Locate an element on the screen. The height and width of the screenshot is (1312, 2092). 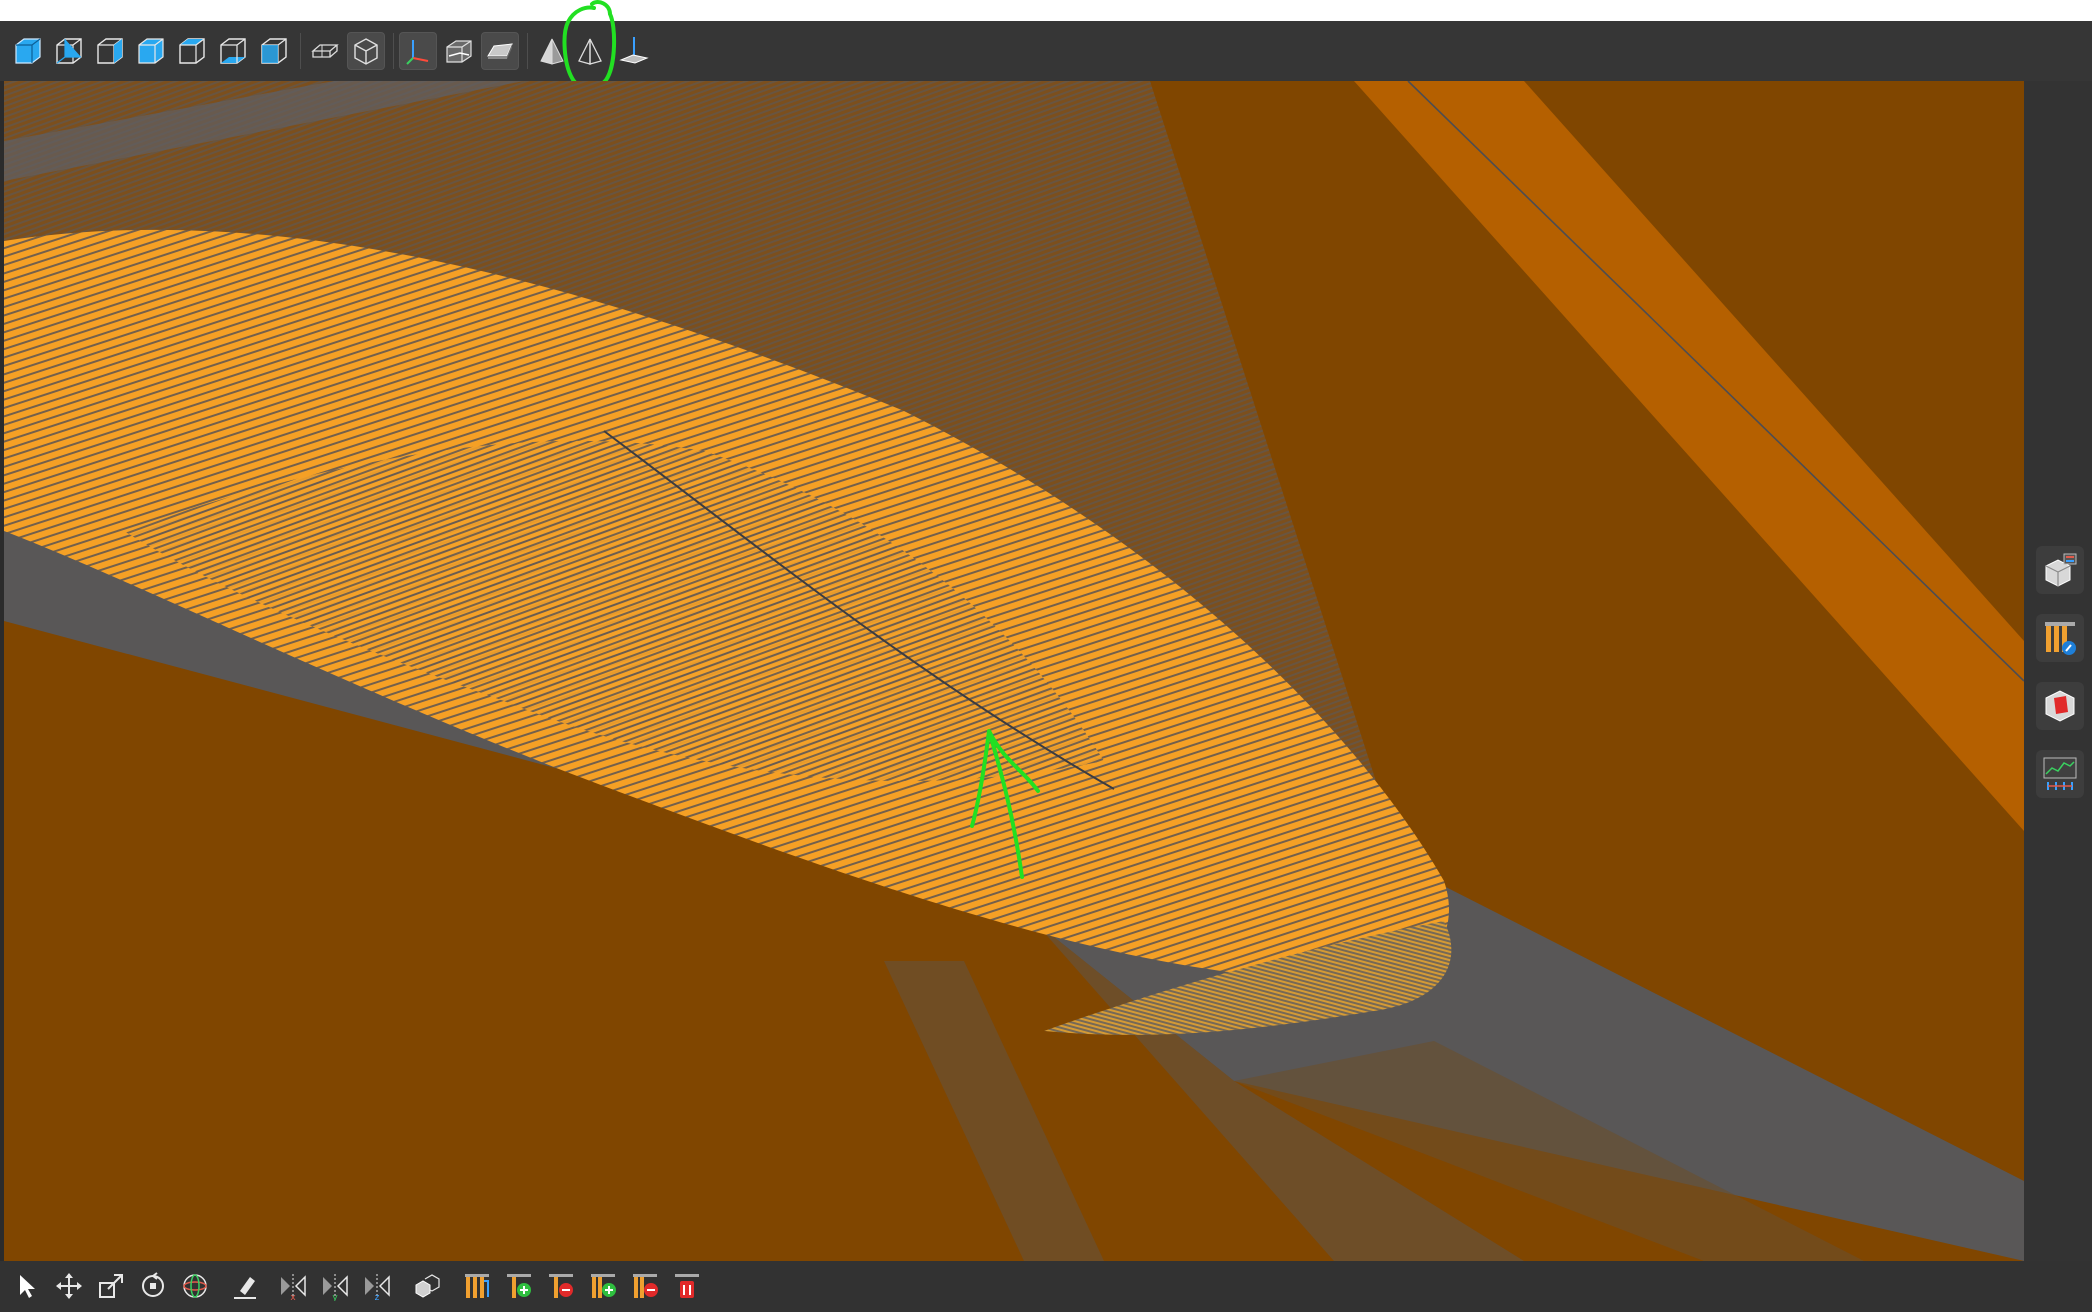
rotate-icon is located at coordinates (153, 1286).